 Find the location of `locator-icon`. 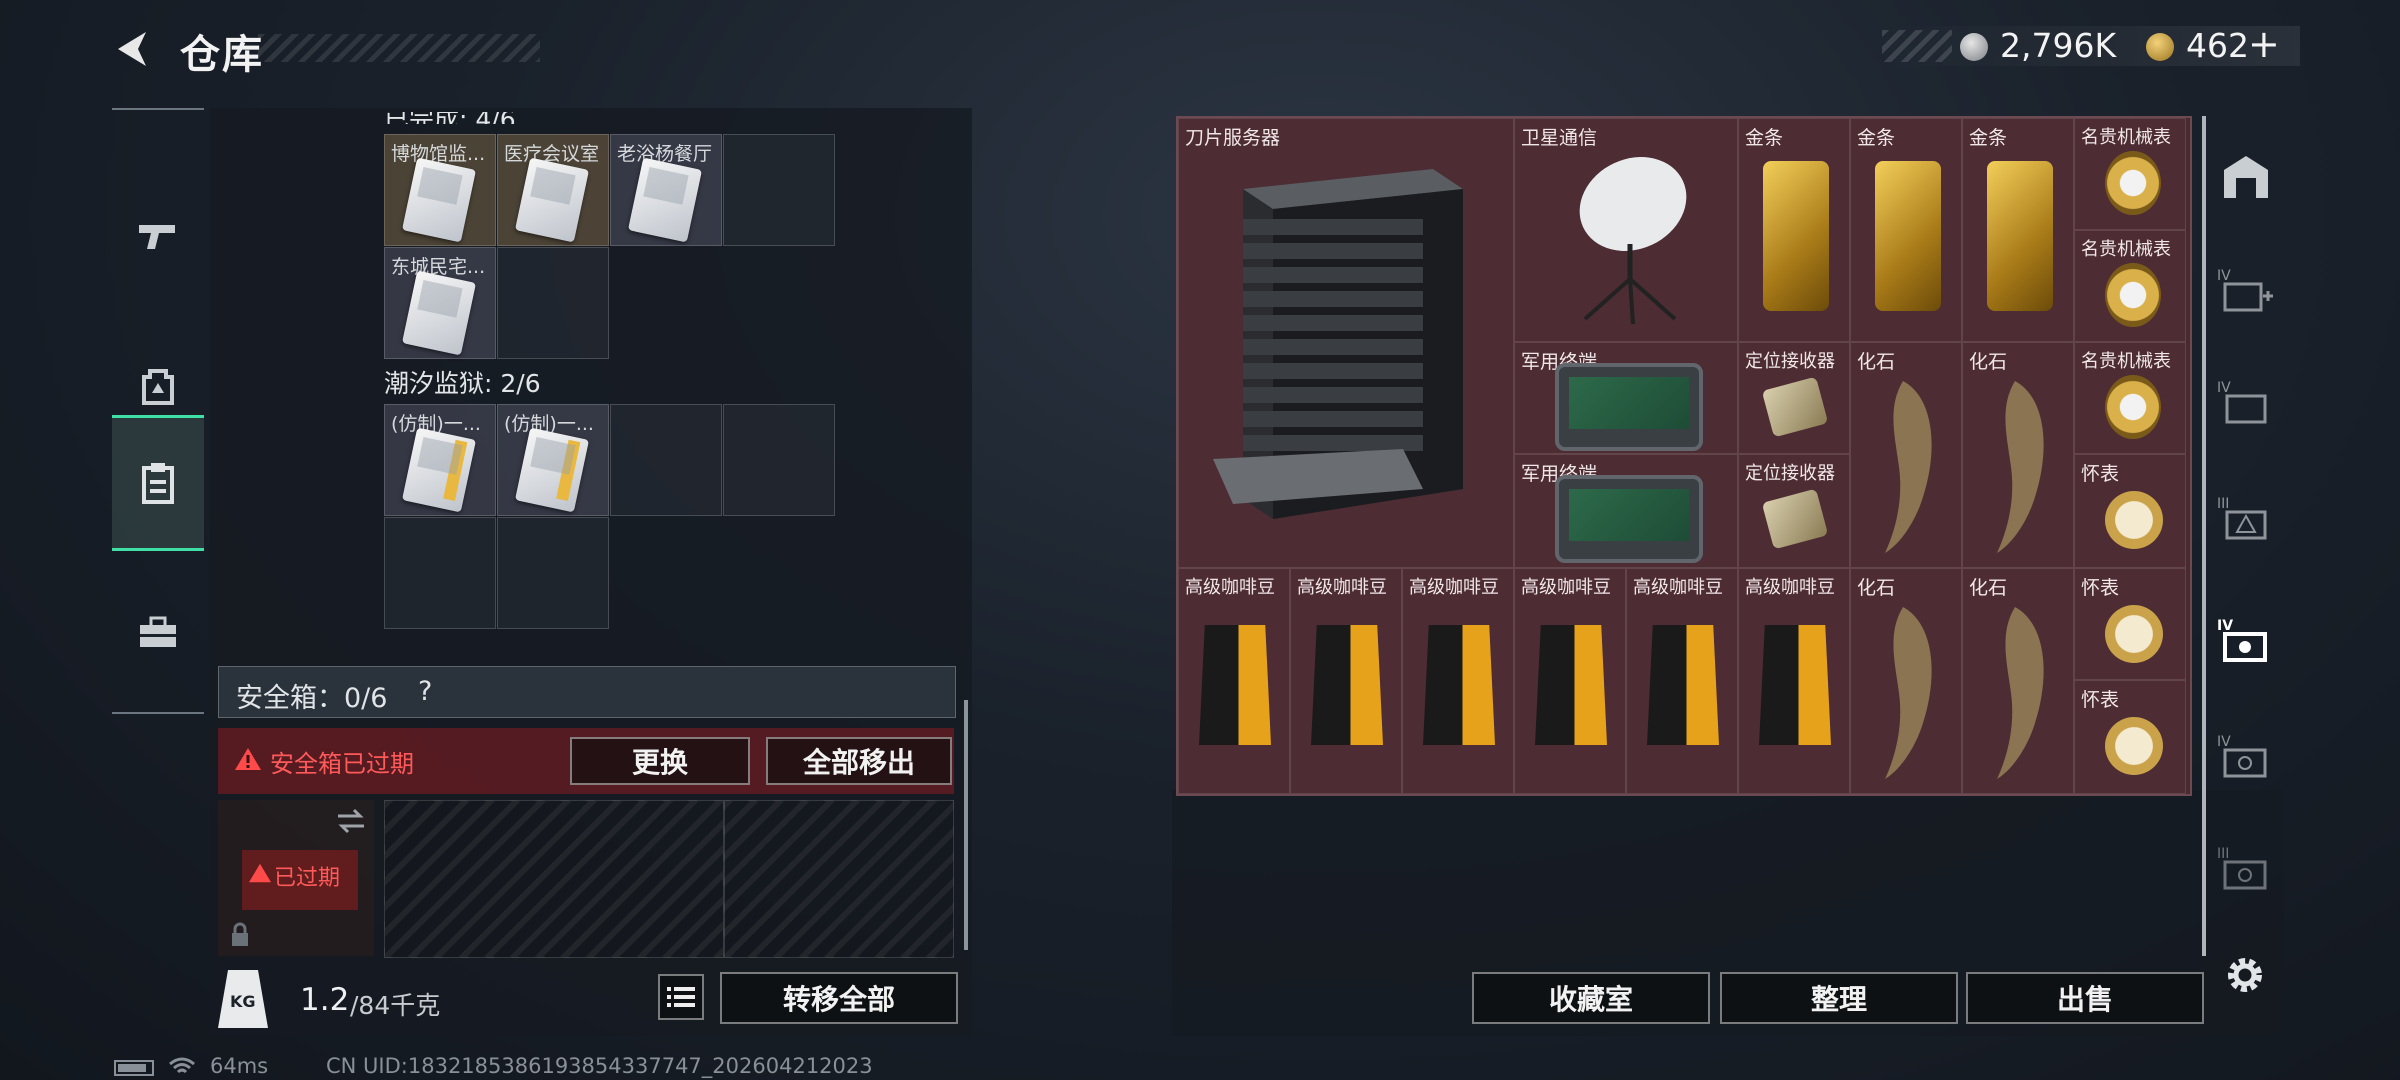

locator-icon is located at coordinates (1795, 407).